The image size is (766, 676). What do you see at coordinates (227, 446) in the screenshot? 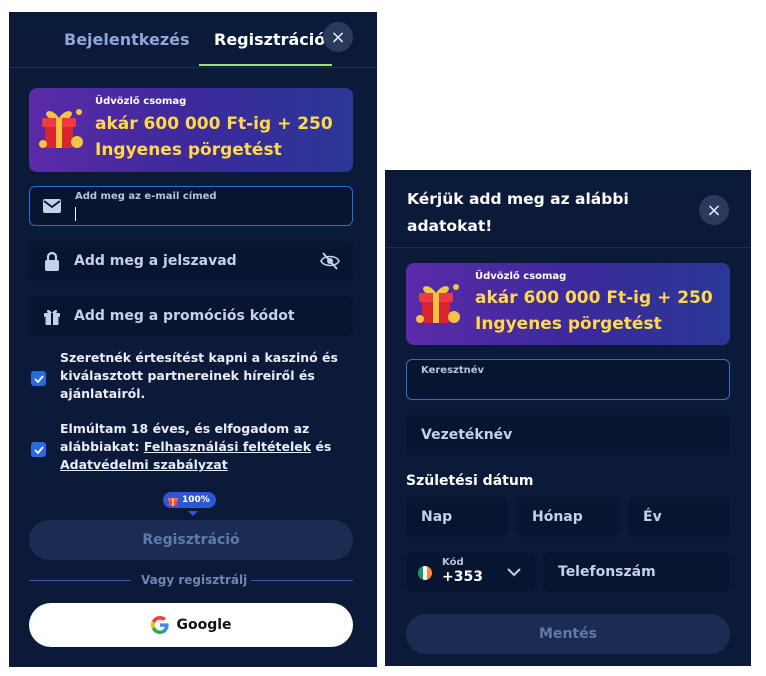
I see `terms-link: Felhasználási feltételek` at bounding box center [227, 446].